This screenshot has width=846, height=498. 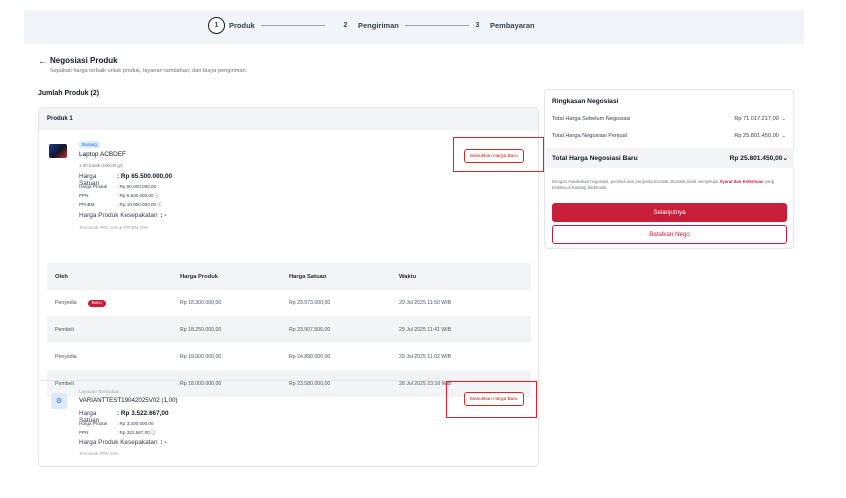 I want to click on cell-oleh: Penyedia Baru, so click(x=113, y=303).